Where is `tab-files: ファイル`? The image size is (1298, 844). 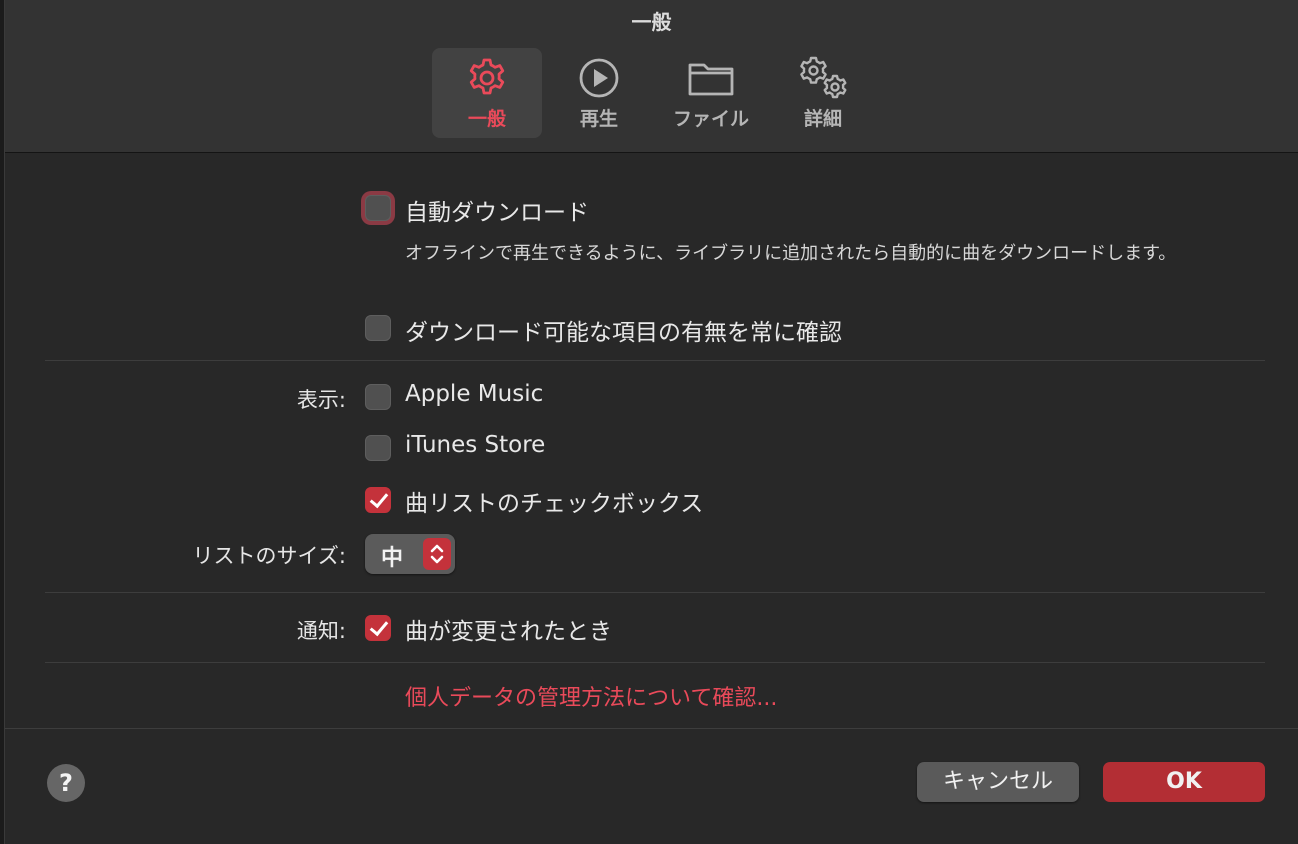 tab-files: ファイル is located at coordinates (711, 93).